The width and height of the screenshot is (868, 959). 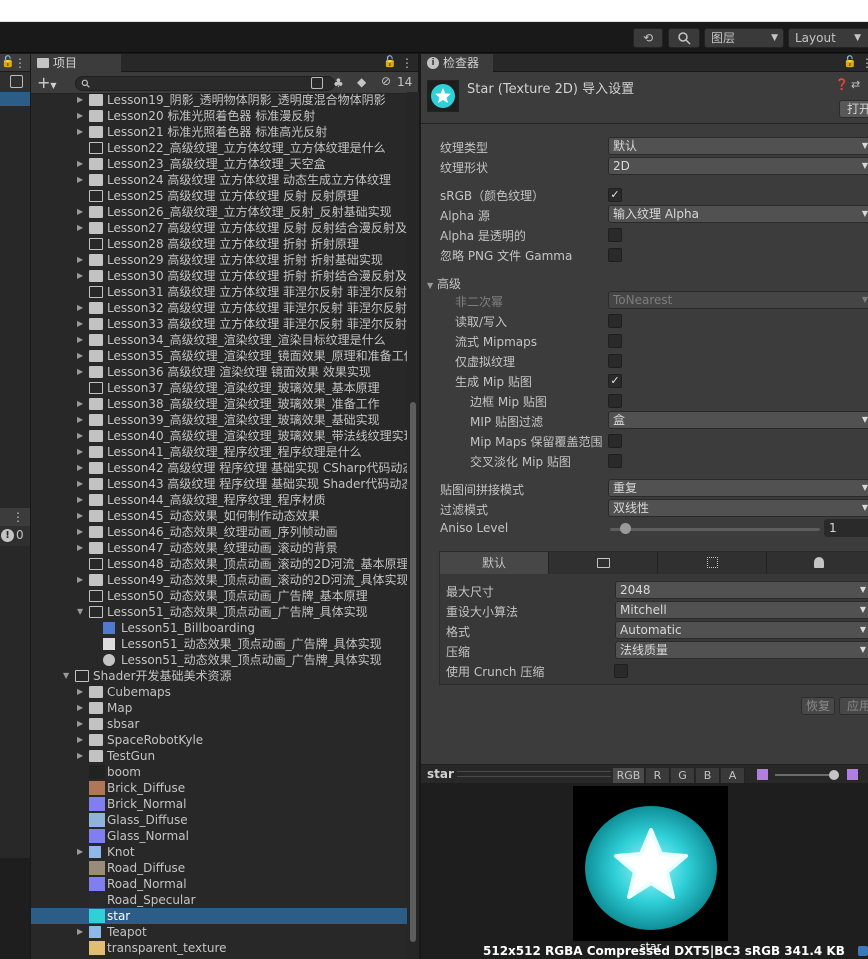 I want to click on label-filter-icon: ◆, so click(x=361, y=82).